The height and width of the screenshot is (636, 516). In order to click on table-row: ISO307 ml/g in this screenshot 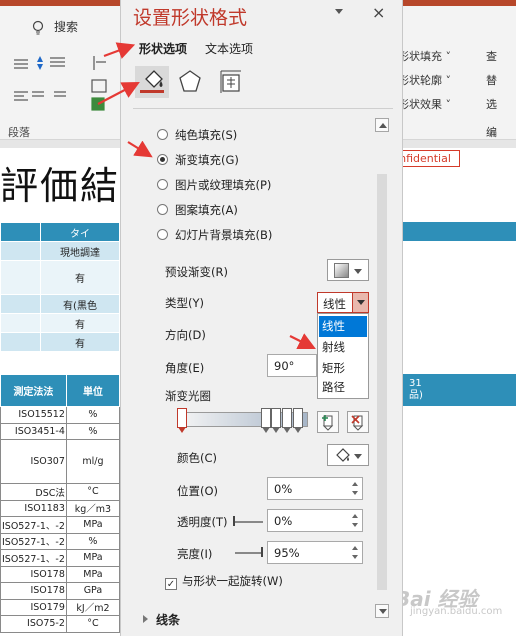, I will do `click(60, 461)`.